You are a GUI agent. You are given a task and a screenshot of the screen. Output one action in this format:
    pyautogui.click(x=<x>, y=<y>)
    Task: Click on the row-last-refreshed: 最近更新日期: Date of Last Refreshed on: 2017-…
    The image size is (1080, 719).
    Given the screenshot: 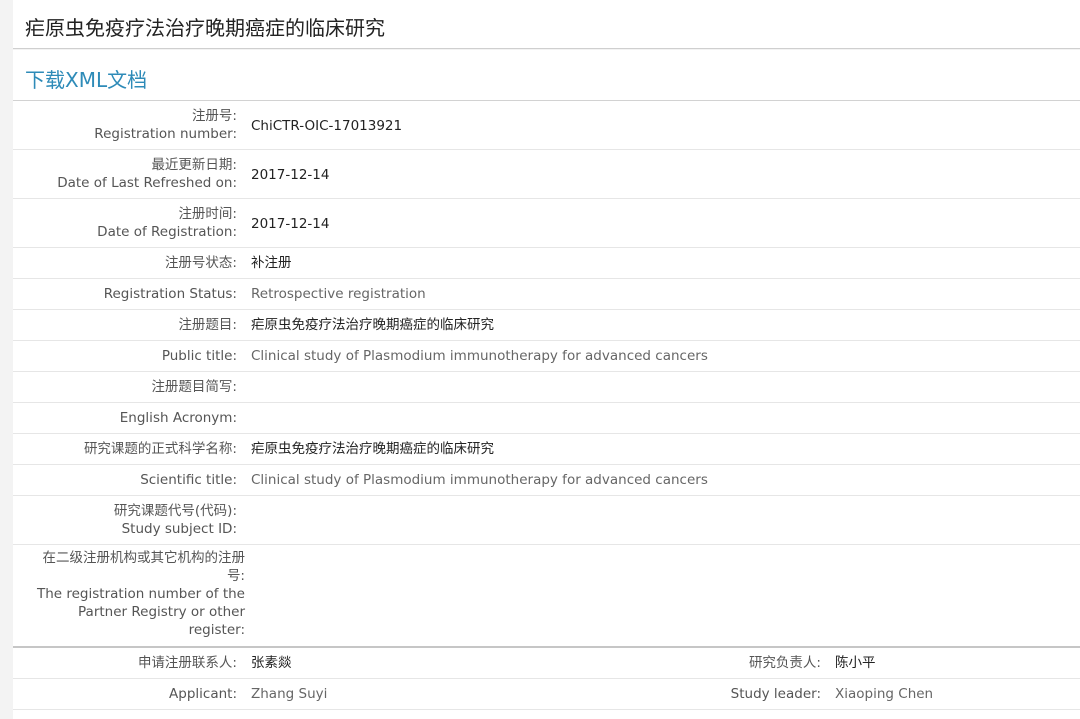 What is the action you would take?
    pyautogui.click(x=546, y=174)
    